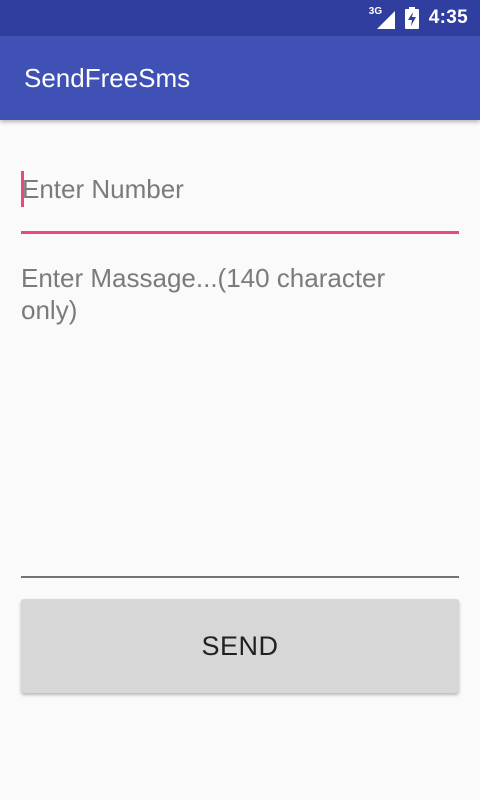 The image size is (480, 800). Describe the element at coordinates (240, 577) in the screenshot. I see `message-input-underline` at that location.